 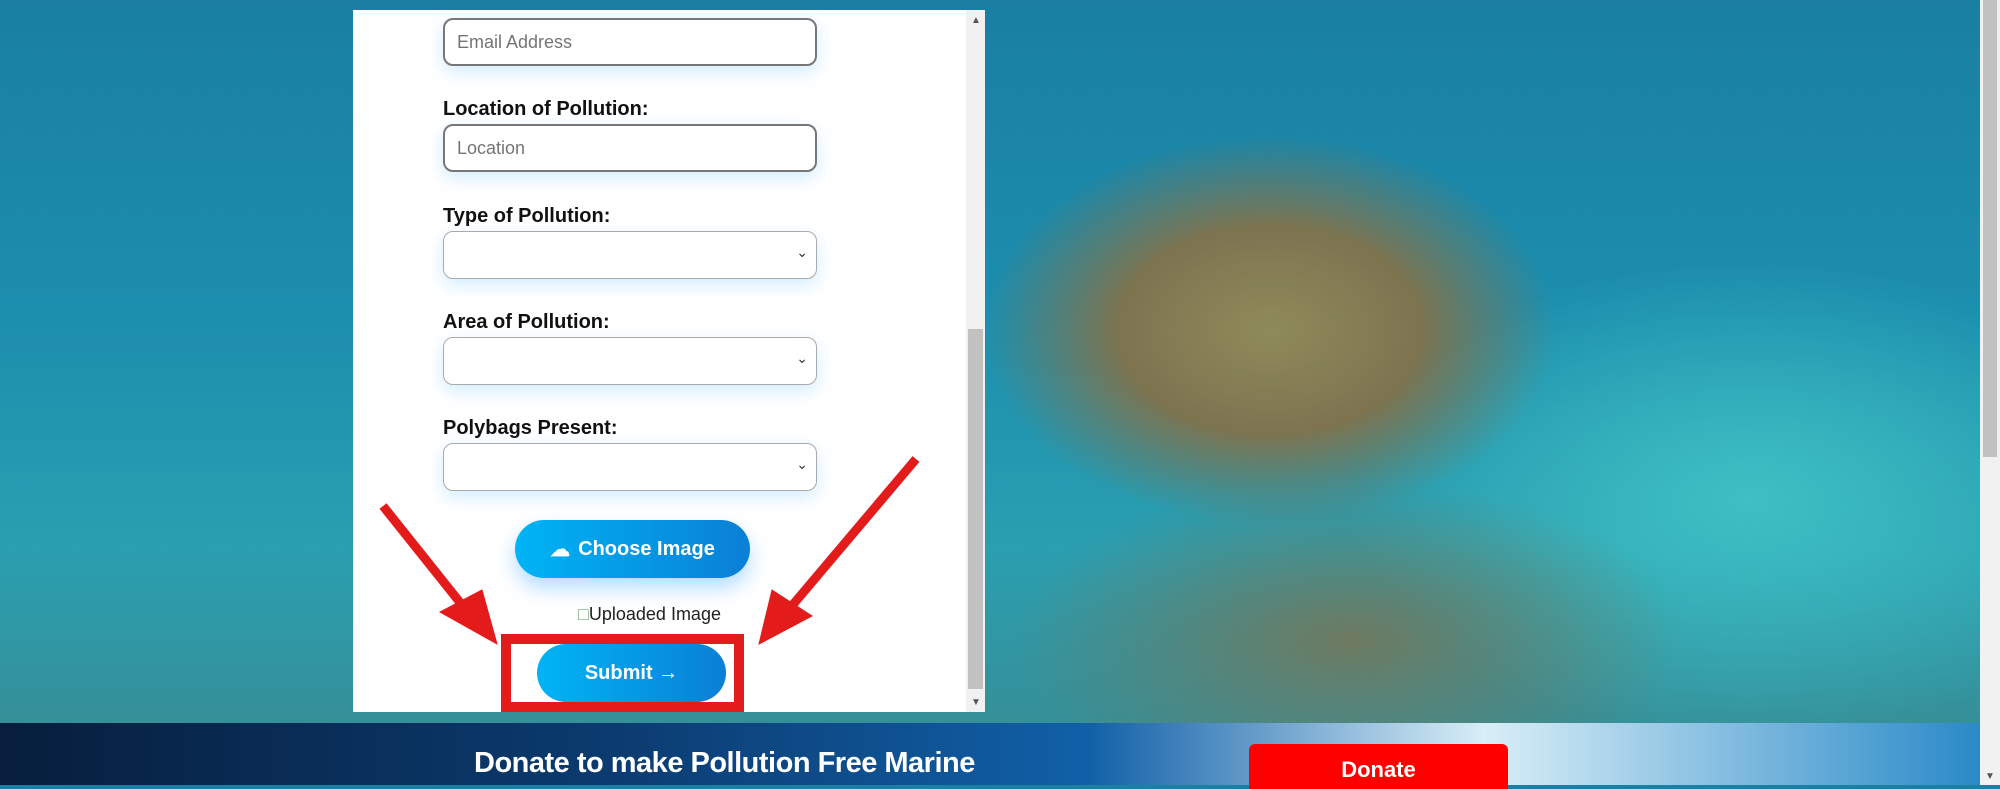 I want to click on scroll-down-icon: ▼, so click(x=1990, y=776).